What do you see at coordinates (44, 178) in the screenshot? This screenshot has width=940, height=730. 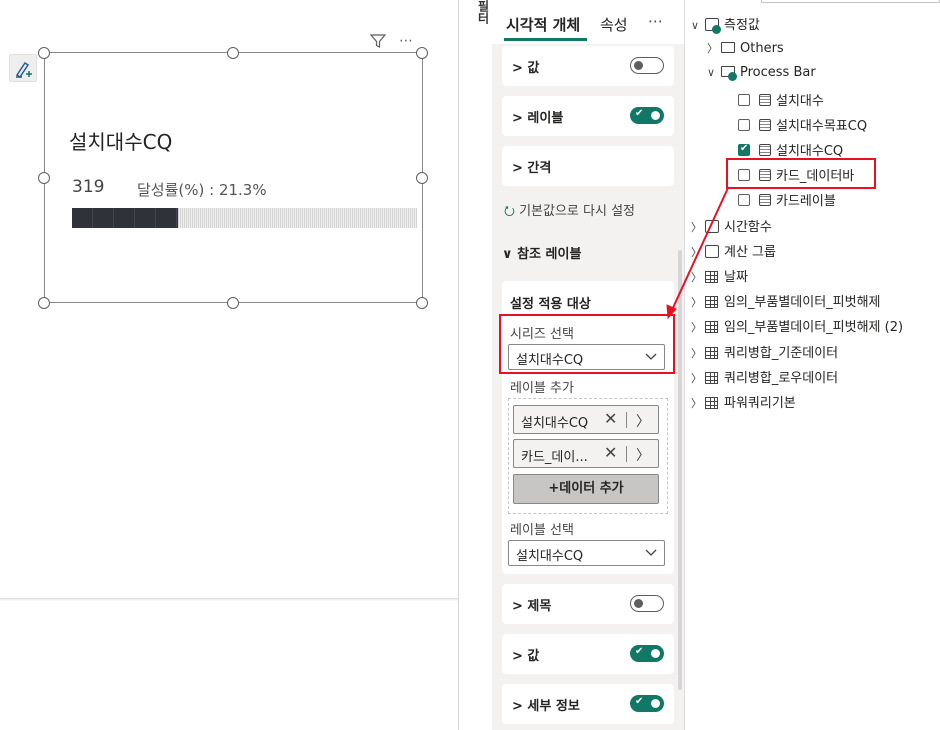 I see `resize-handle-left` at bounding box center [44, 178].